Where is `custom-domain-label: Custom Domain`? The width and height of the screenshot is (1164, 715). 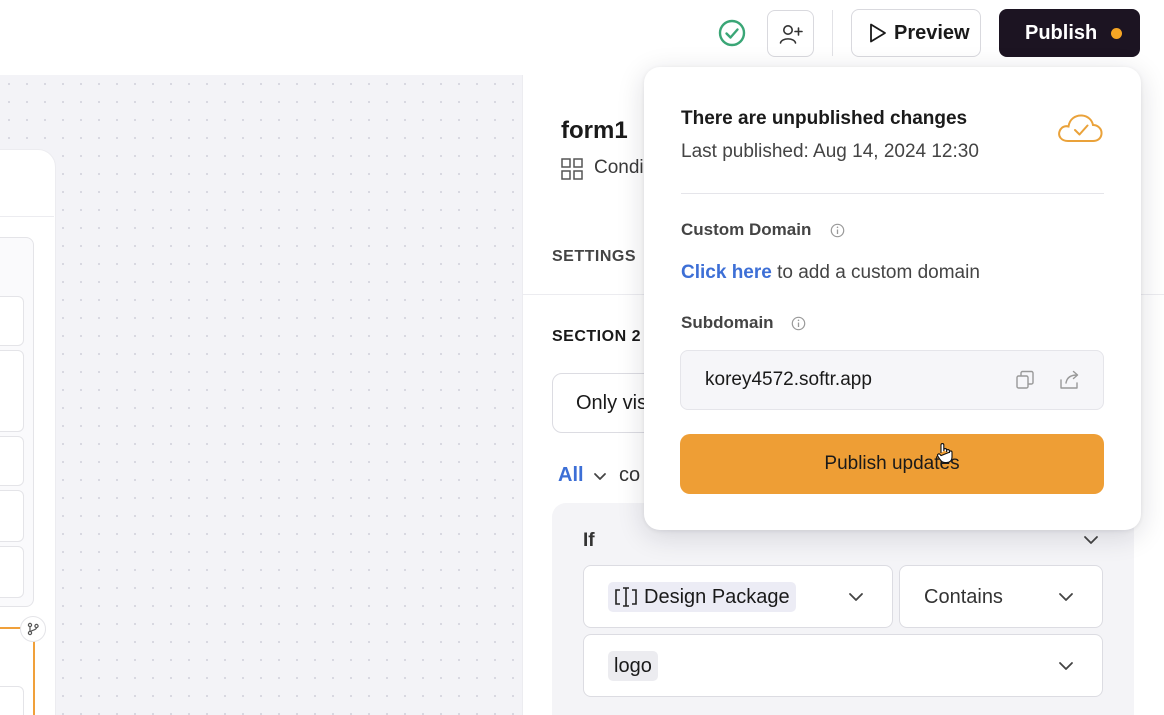 custom-domain-label: Custom Domain is located at coordinates (746, 229).